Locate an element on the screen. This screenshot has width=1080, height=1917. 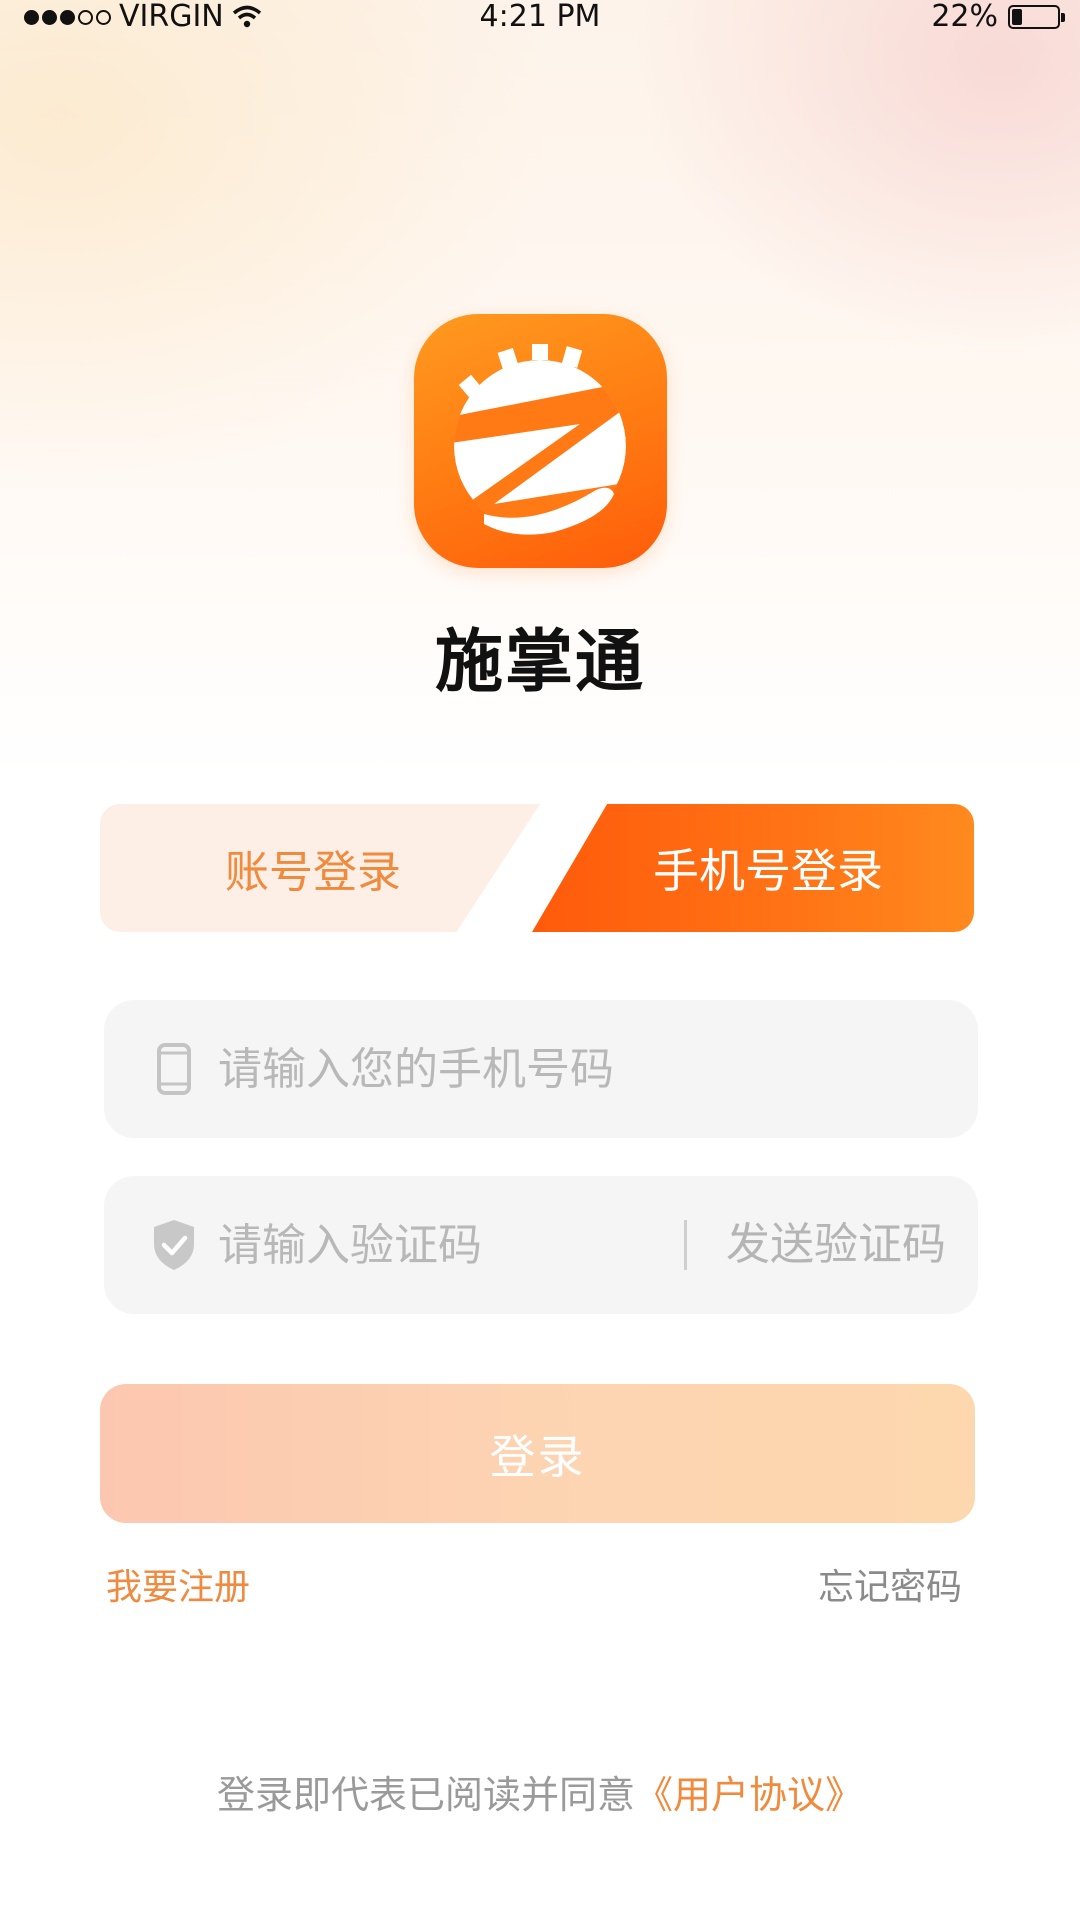
forgot-password-link: 忘记密码 is located at coordinates (890, 1584).